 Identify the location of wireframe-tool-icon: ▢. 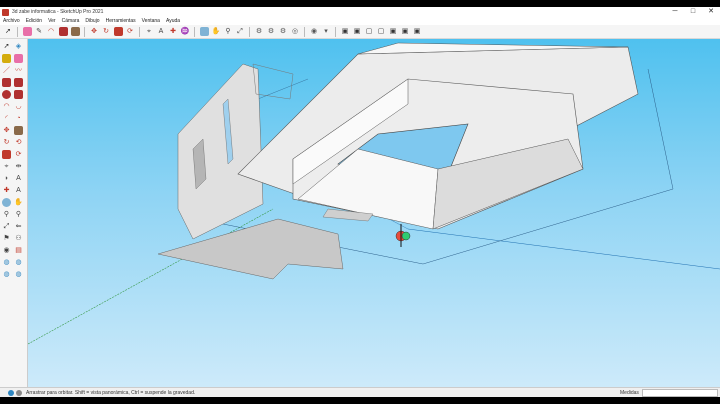
(369, 31).